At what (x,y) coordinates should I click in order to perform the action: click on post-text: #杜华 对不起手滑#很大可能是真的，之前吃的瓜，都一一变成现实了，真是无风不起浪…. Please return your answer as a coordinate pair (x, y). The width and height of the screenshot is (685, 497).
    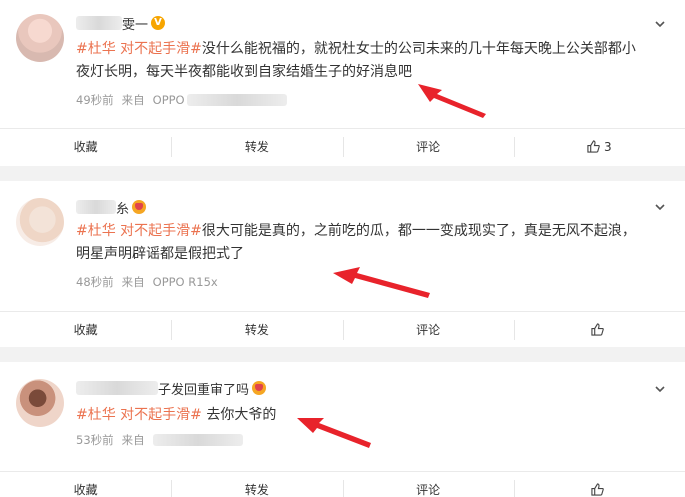
    Looking at the image, I should click on (361, 243).